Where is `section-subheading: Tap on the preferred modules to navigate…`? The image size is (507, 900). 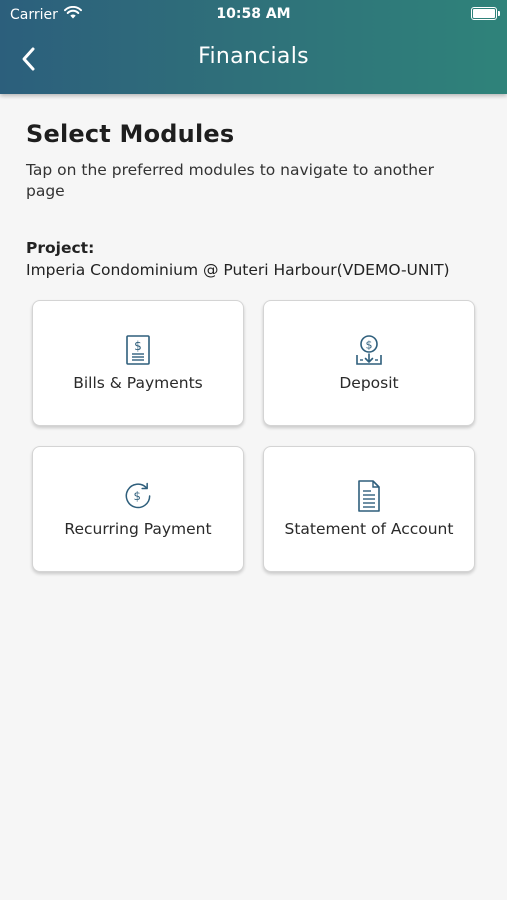
section-subheading: Tap on the preferred modules to navigate… is located at coordinates (230, 180).